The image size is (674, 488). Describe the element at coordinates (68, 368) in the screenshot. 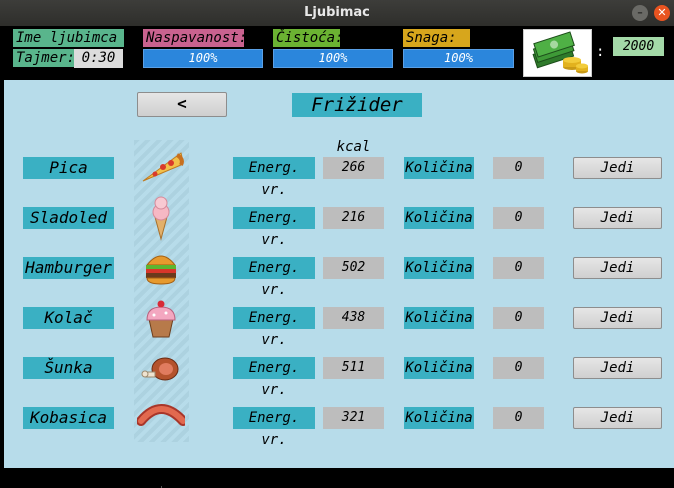

I see `food-name: Šunka` at that location.